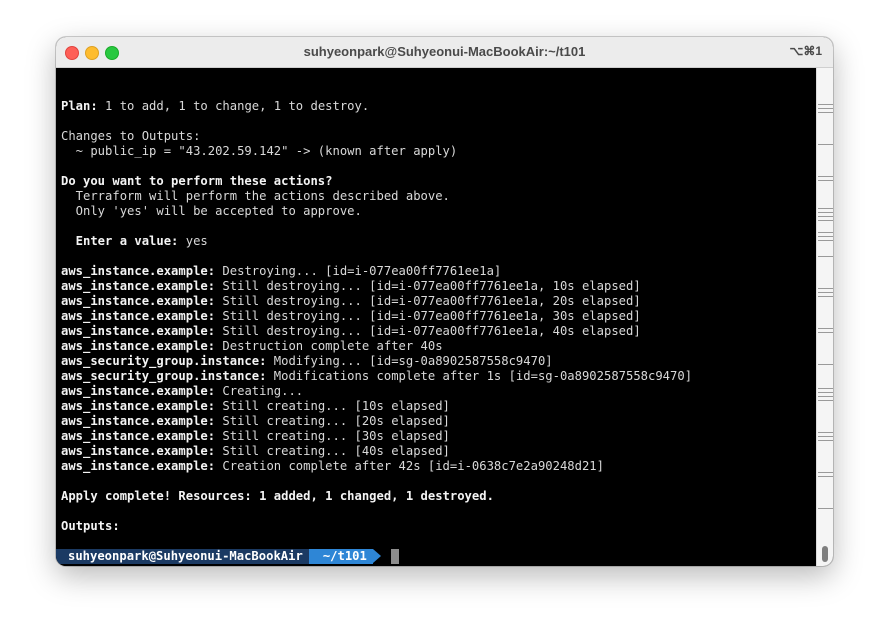 The width and height of the screenshot is (889, 640). Describe the element at coordinates (376, 241) in the screenshot. I see `terminal-line: Enter a value: yes` at that location.